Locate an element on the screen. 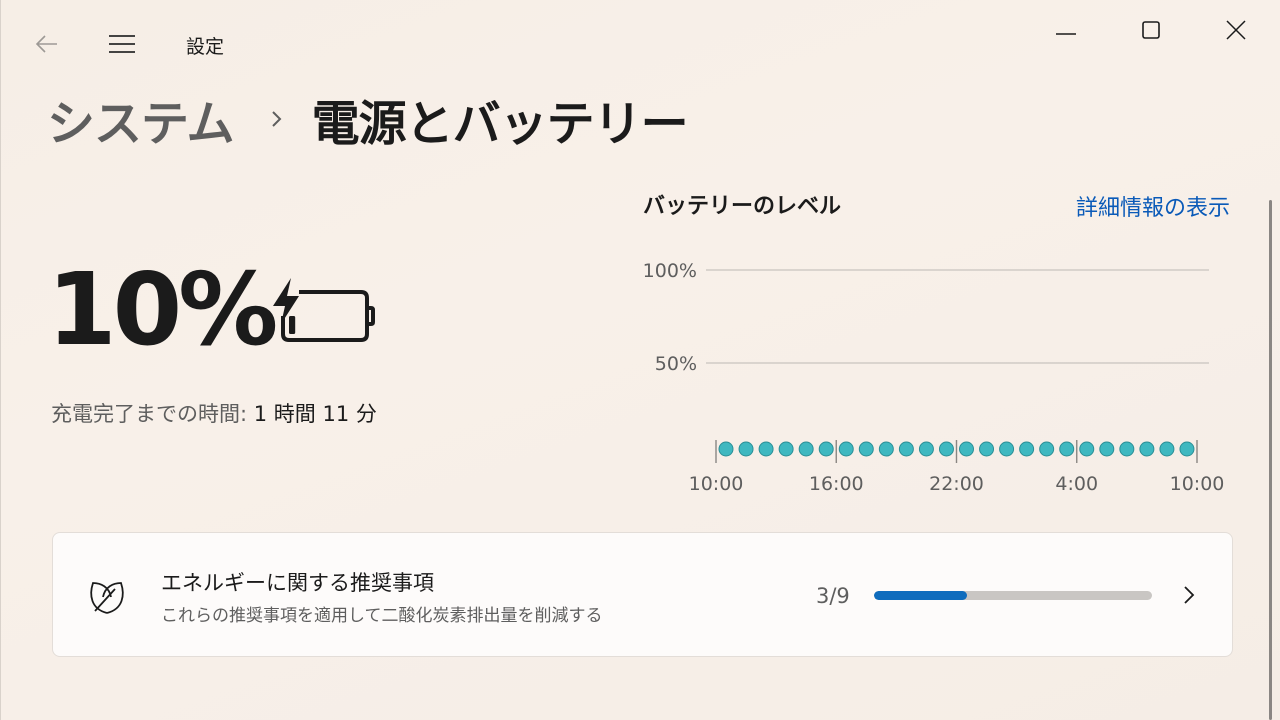 This screenshot has width=1280, height=720. battery-charging-icon is located at coordinates (324, 310).